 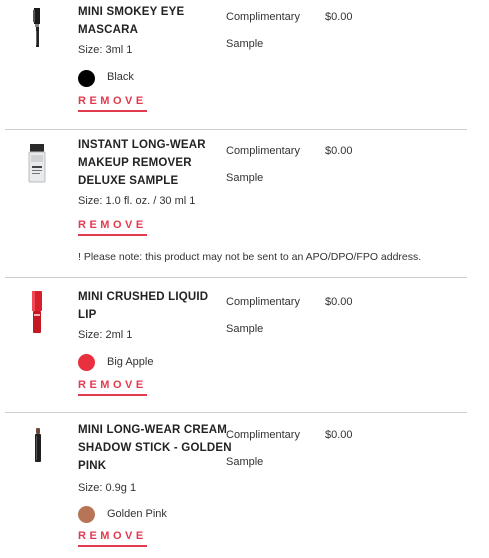 What do you see at coordinates (37, 166) in the screenshot?
I see `remover-bottle-icon` at bounding box center [37, 166].